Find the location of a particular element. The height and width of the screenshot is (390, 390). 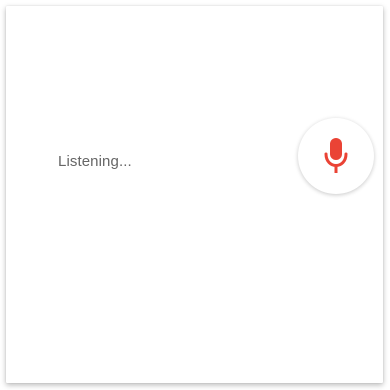

microphone-icon is located at coordinates (336, 155).